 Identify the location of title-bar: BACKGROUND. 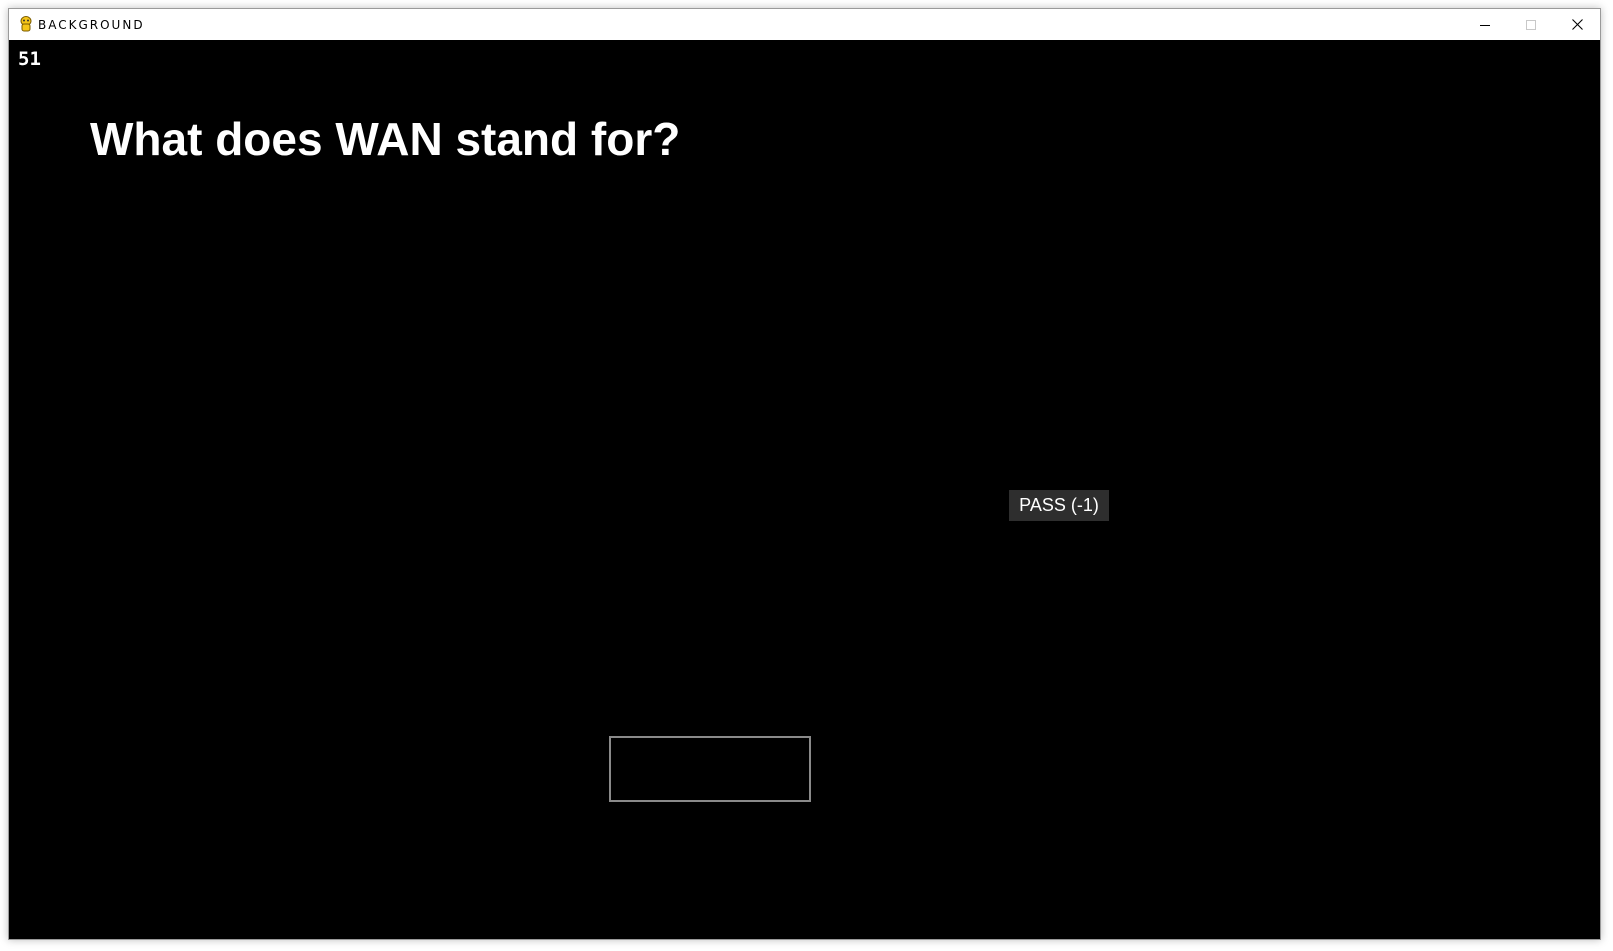
(804, 24).